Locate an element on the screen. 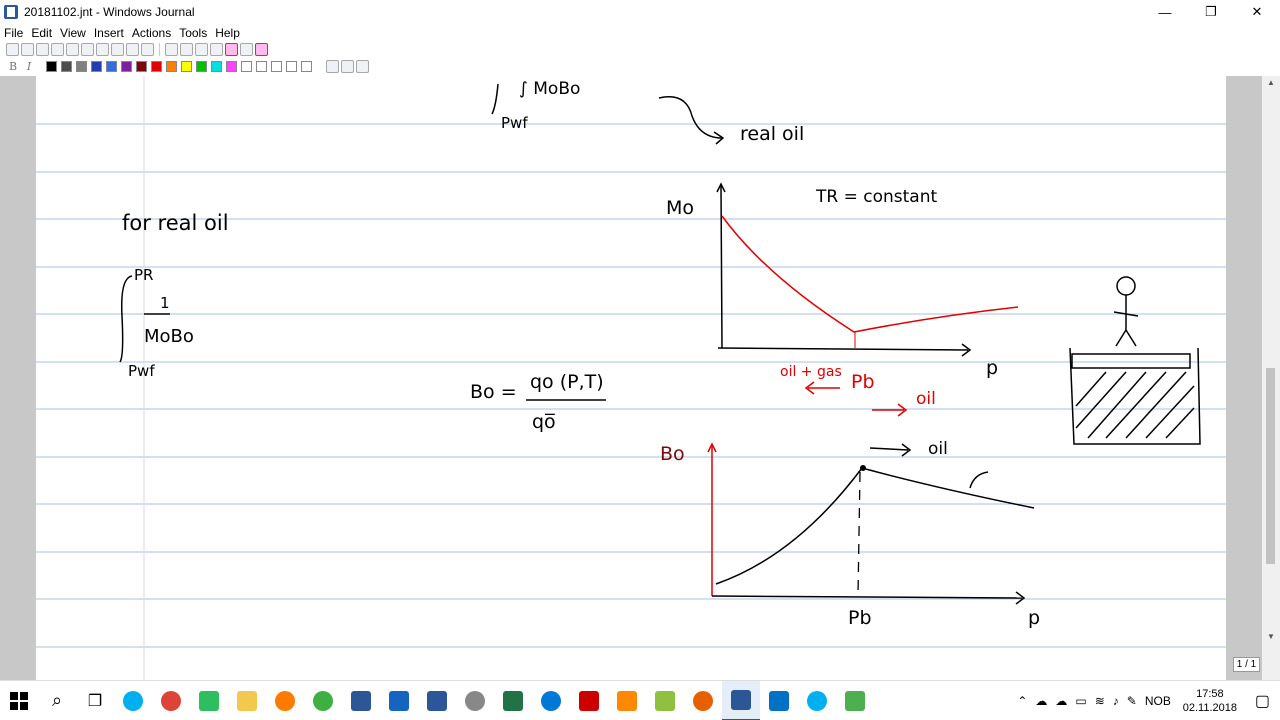 Image resolution: width=1280 pixels, height=720 pixels. menu-edit: Edit is located at coordinates (41, 33).